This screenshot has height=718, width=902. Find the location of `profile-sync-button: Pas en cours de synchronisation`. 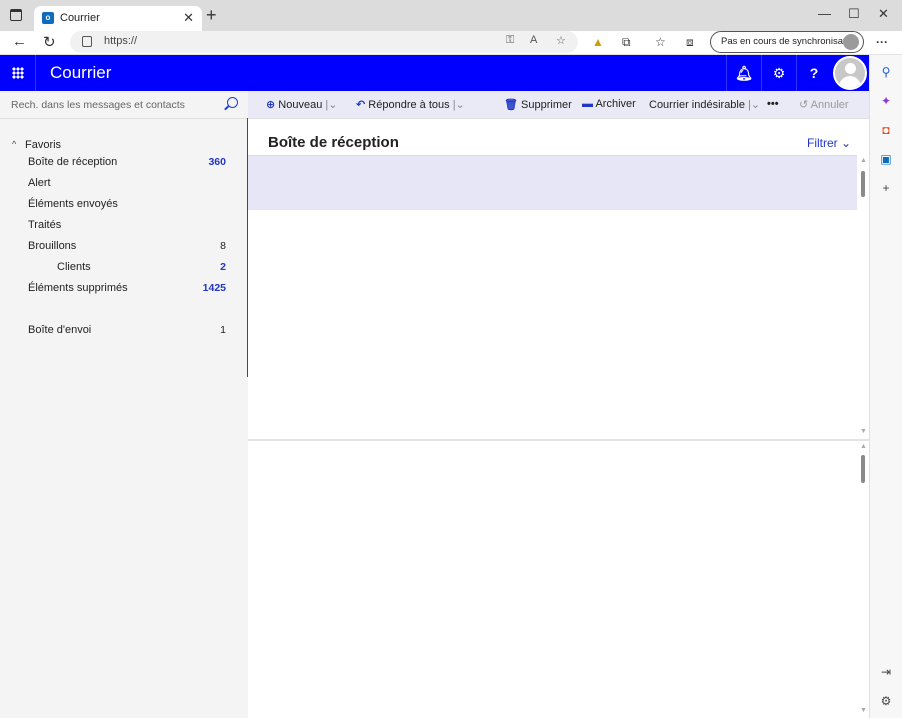

profile-sync-button: Pas en cours de synchronisation is located at coordinates (787, 42).